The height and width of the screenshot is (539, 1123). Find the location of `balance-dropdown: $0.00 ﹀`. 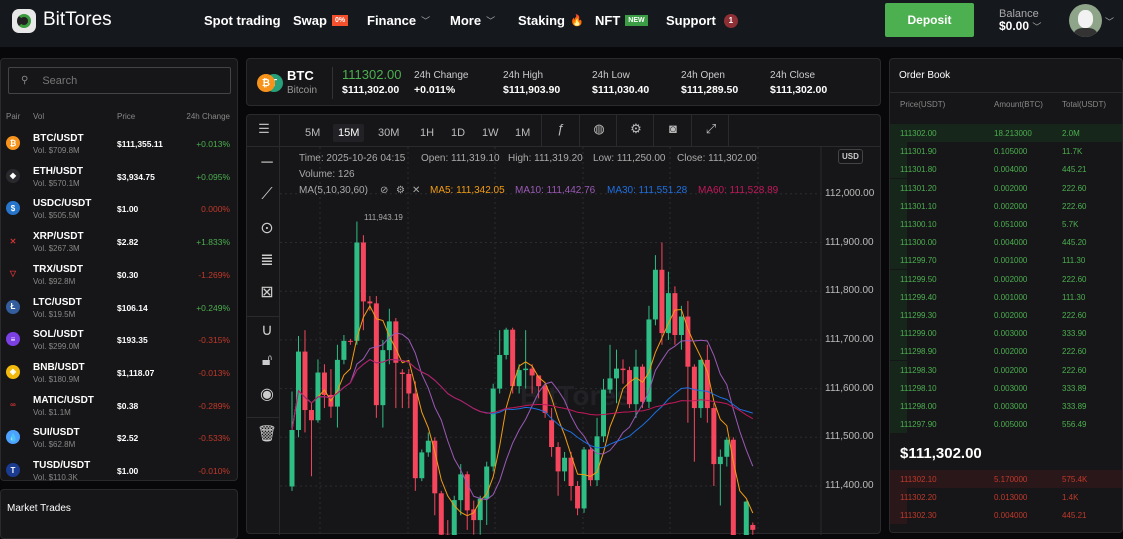

balance-dropdown: $0.00 ﹀ is located at coordinates (1020, 26).